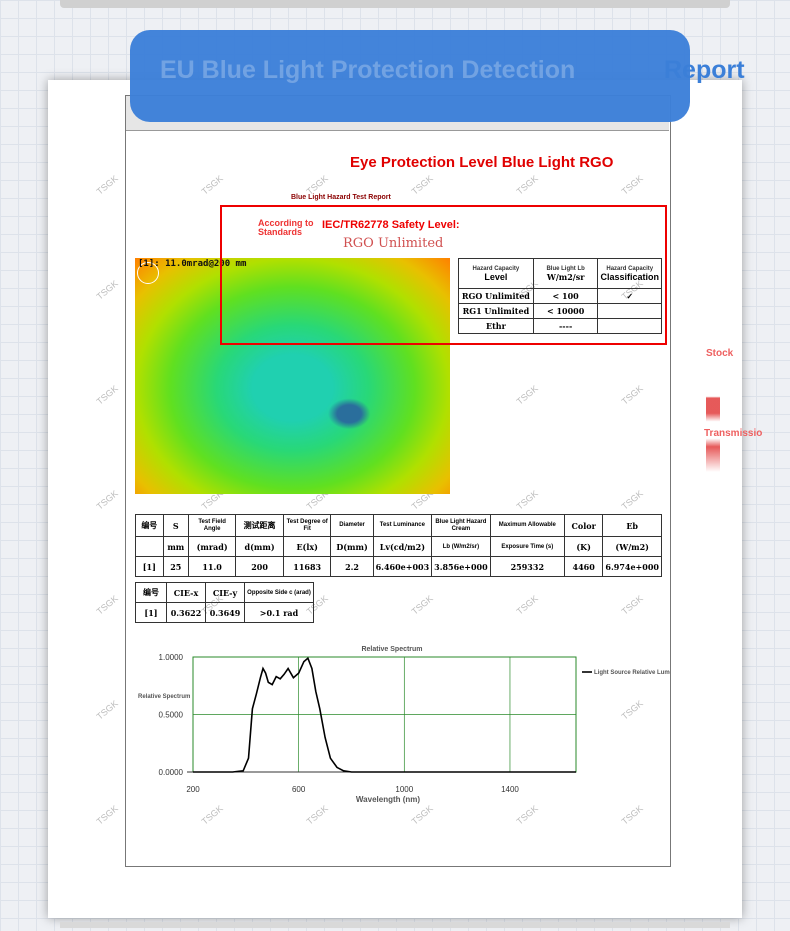  Describe the element at coordinates (299, 789) in the screenshot. I see `x-tick-label: 600` at that location.